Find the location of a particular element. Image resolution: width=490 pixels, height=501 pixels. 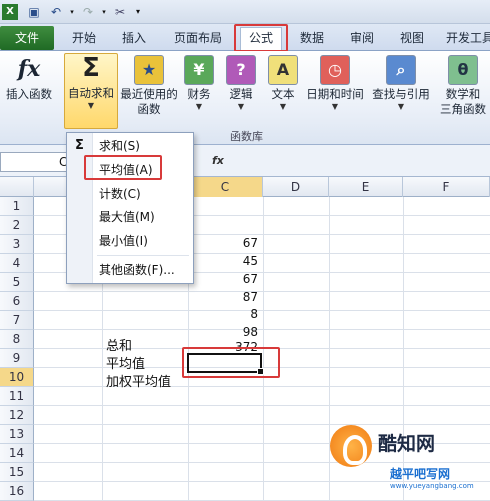

text-dropdown-icon: ▼ is located at coordinates (283, 107).